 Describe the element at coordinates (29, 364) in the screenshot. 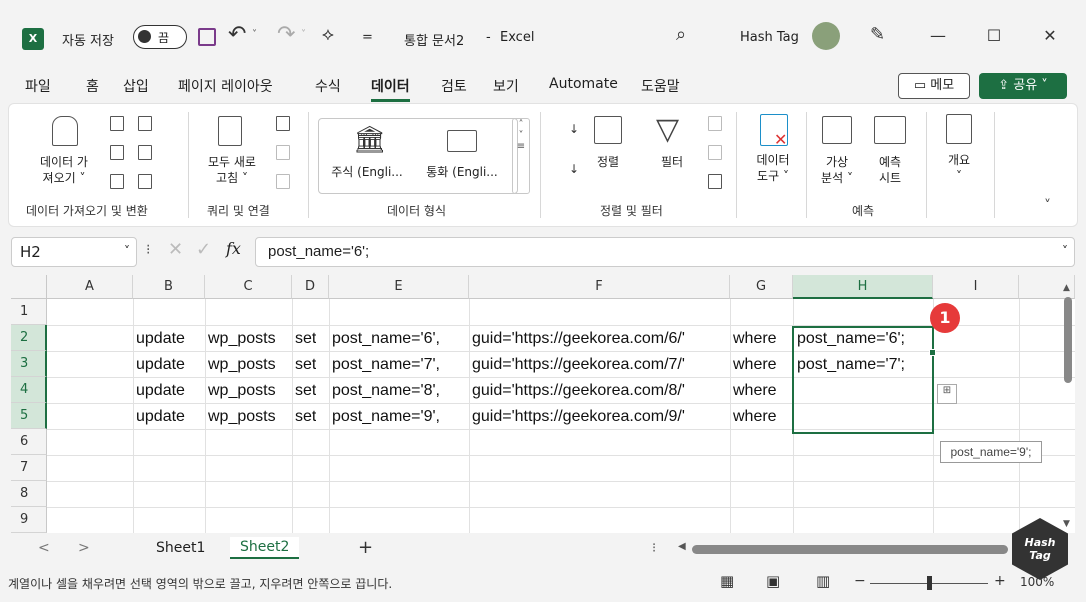

I see `row-header-3: 3` at that location.